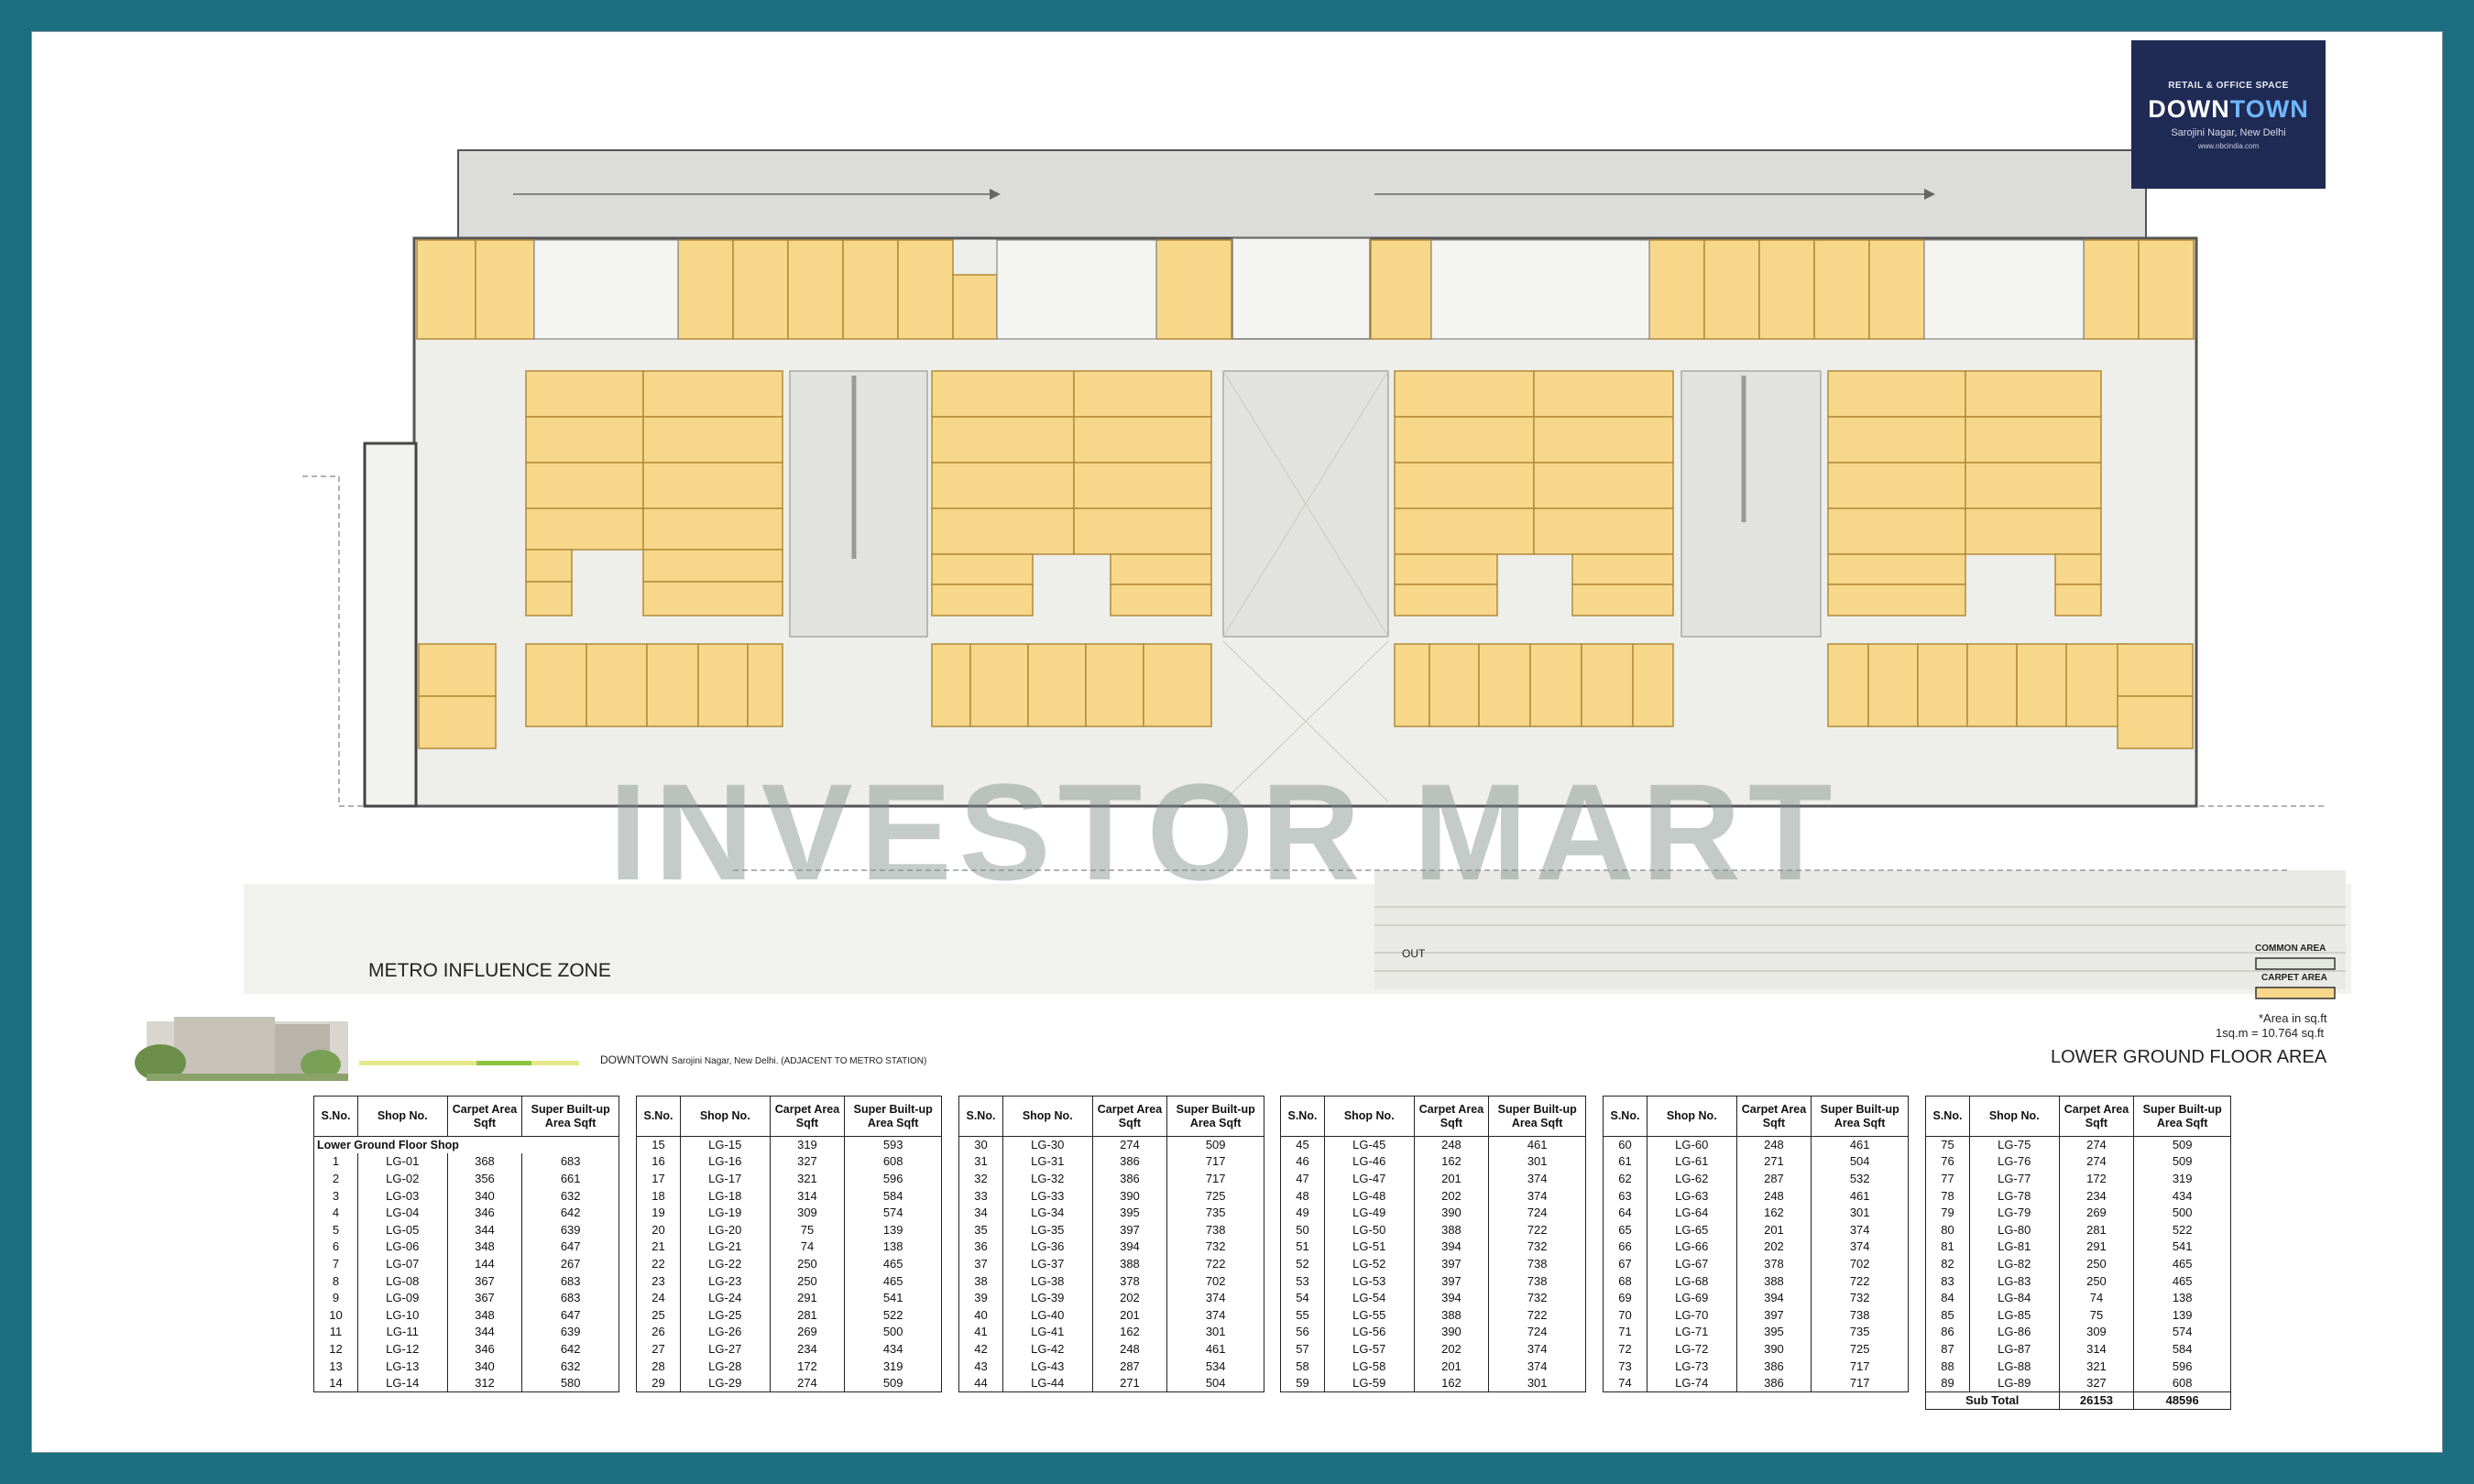  What do you see at coordinates (658, 1383) in the screenshot?
I see `row-sno: 29` at bounding box center [658, 1383].